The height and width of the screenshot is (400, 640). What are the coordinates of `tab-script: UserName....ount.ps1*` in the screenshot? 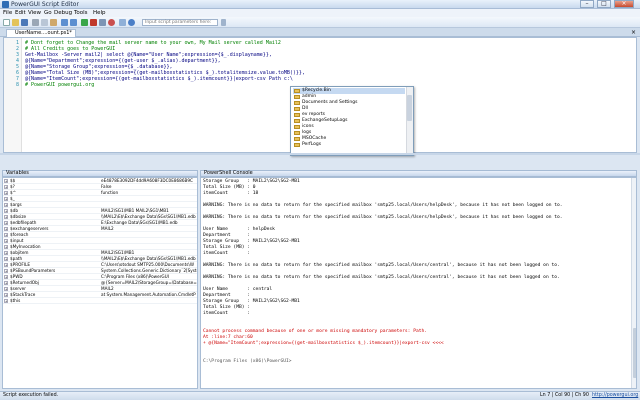 It's located at (41, 33).